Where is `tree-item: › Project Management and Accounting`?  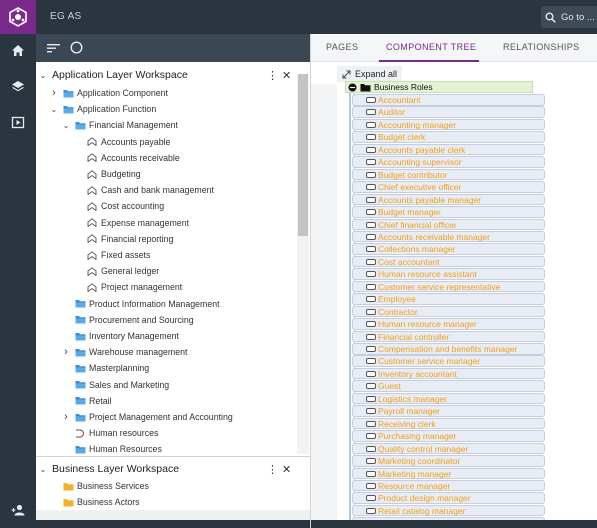
tree-item: › Project Management and Accounting is located at coordinates (163, 417).